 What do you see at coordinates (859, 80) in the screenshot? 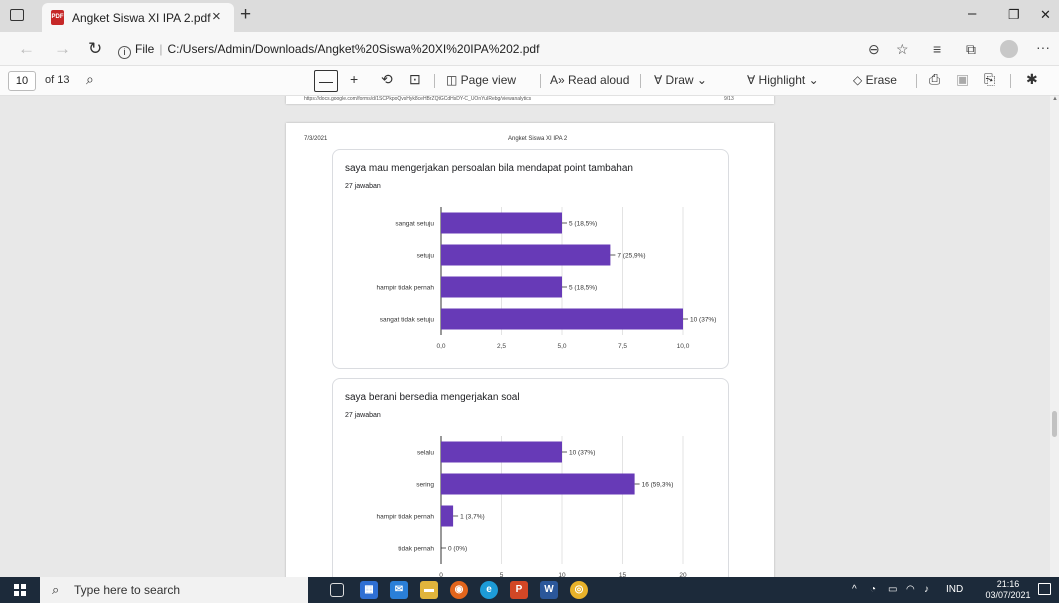
I see `eraser-icon: ◇` at bounding box center [859, 80].